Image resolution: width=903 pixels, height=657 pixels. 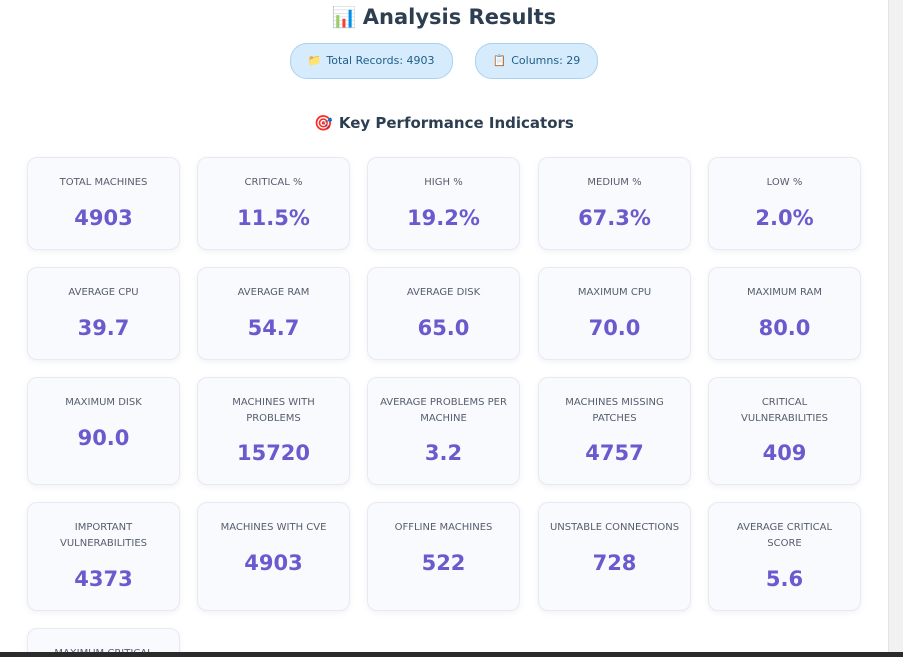 What do you see at coordinates (614, 431) in the screenshot?
I see `kpi-card-machines-missing-patches: MACHINES MISSING PATCHES 4757` at bounding box center [614, 431].